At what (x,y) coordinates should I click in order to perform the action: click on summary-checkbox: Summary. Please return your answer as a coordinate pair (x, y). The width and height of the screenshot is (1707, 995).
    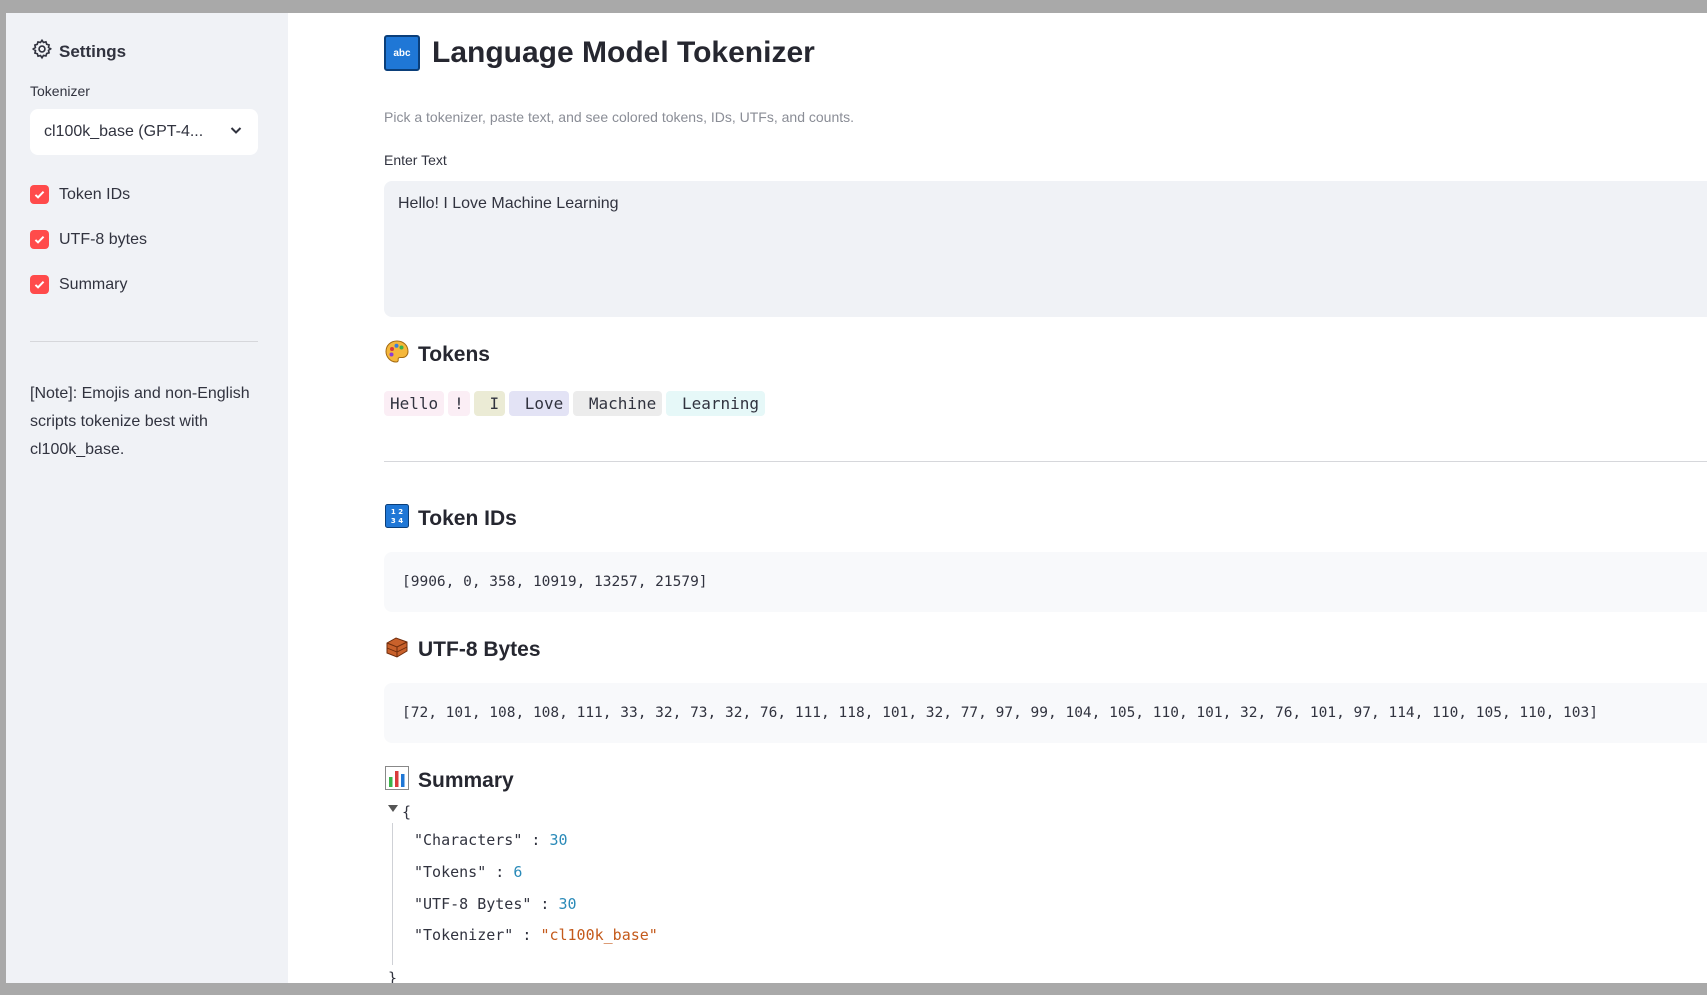
    Looking at the image, I should click on (78, 284).